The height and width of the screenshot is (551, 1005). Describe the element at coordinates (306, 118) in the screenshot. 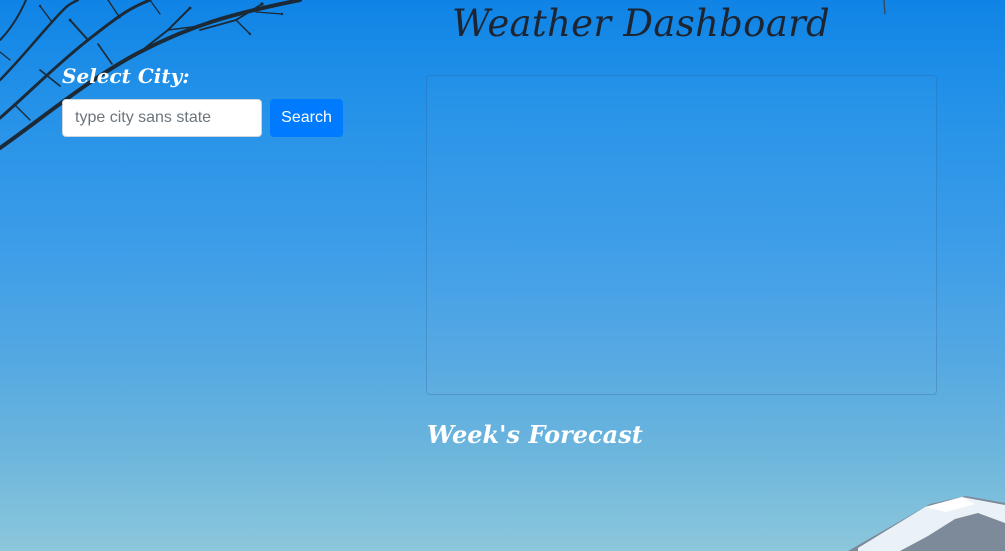

I see `search-button: Search` at that location.